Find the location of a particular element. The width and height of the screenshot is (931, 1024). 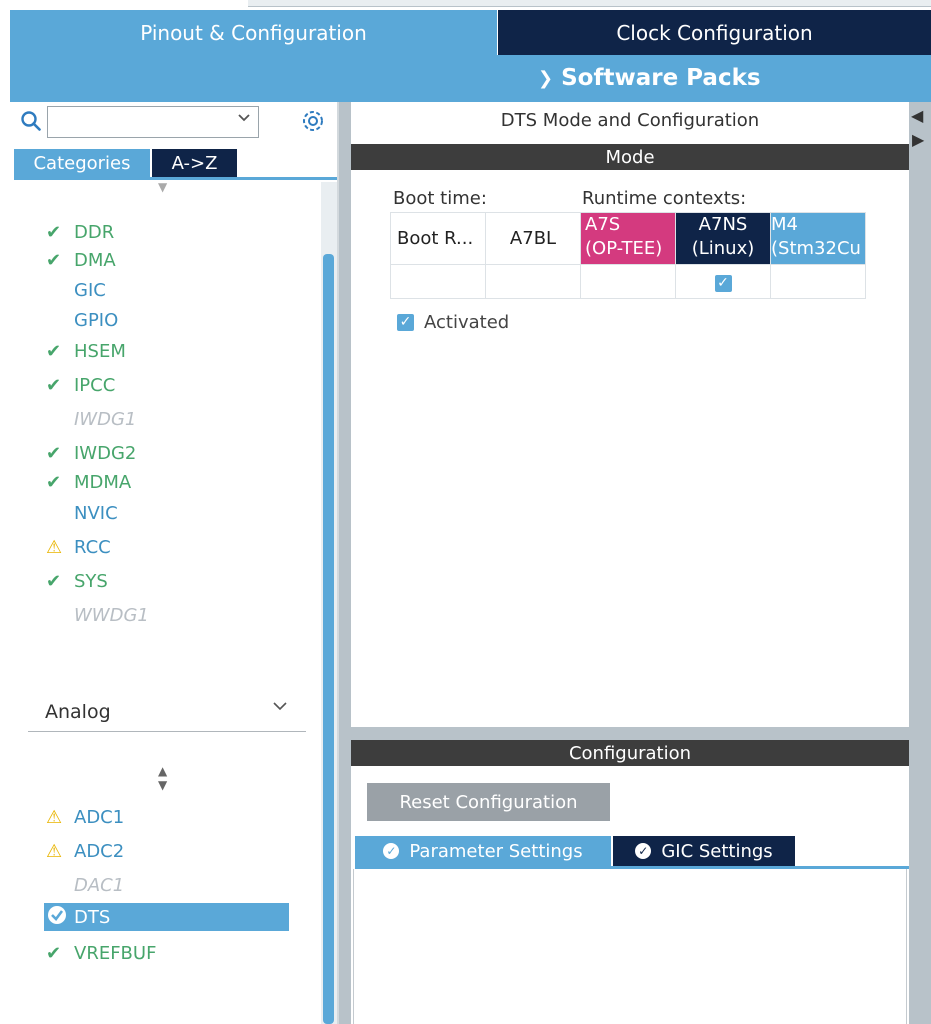

boot-time-label: Boot time: is located at coordinates (440, 198).